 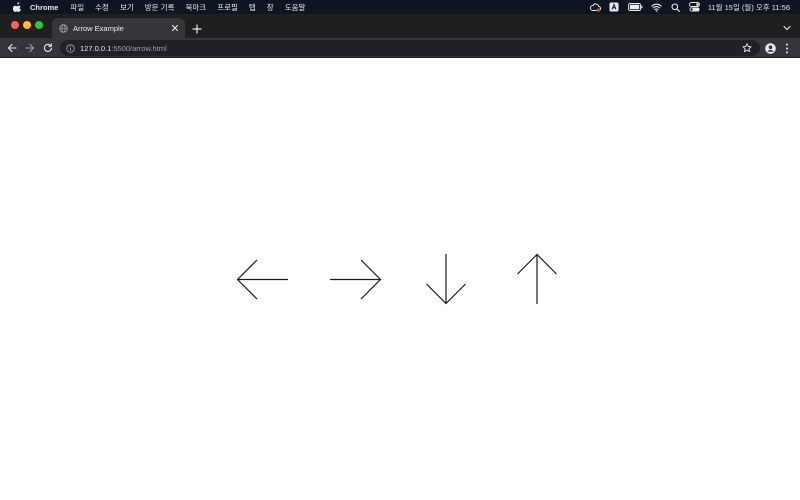 I want to click on menu-help: 도움말, so click(x=295, y=7).